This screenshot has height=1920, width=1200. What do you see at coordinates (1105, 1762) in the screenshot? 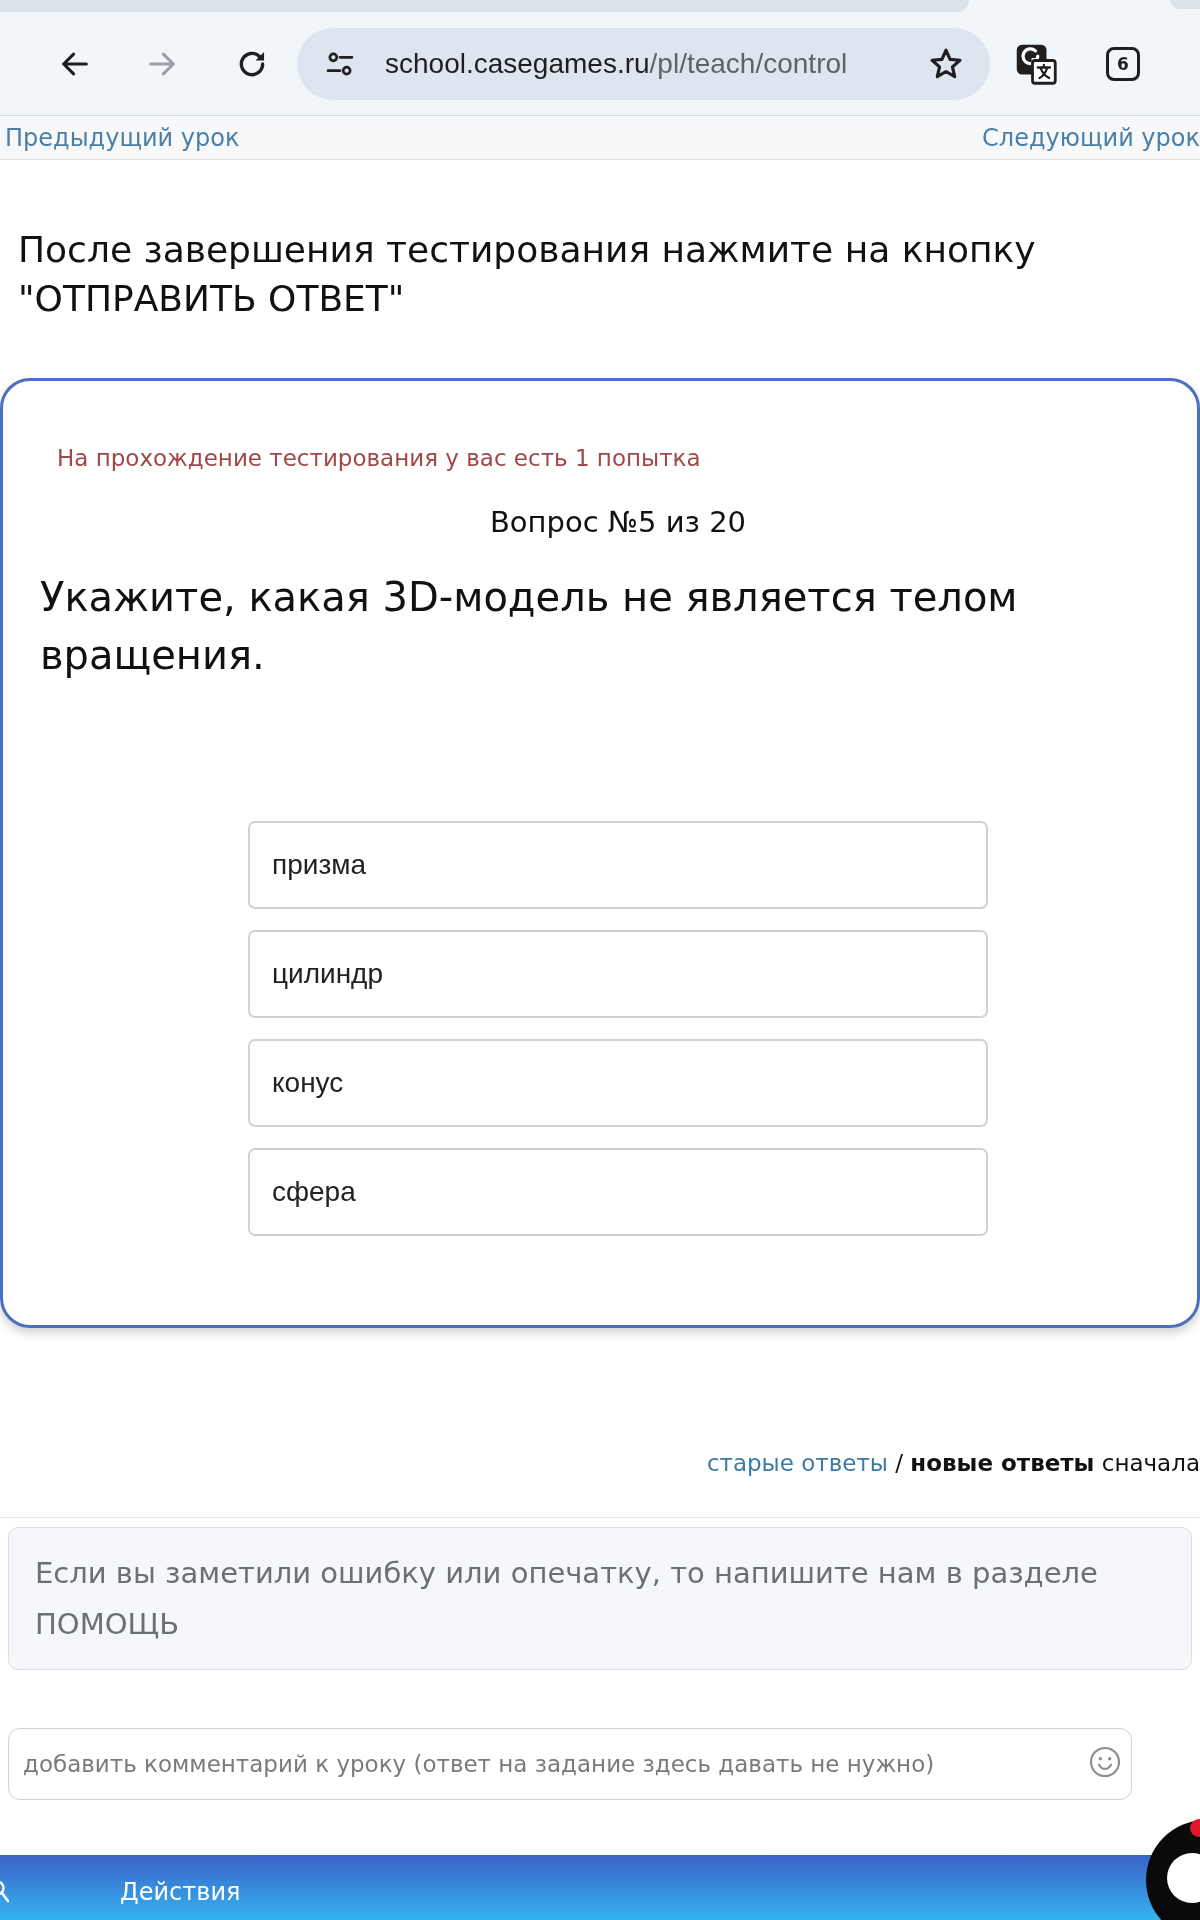
I see `smiley-icon` at bounding box center [1105, 1762].